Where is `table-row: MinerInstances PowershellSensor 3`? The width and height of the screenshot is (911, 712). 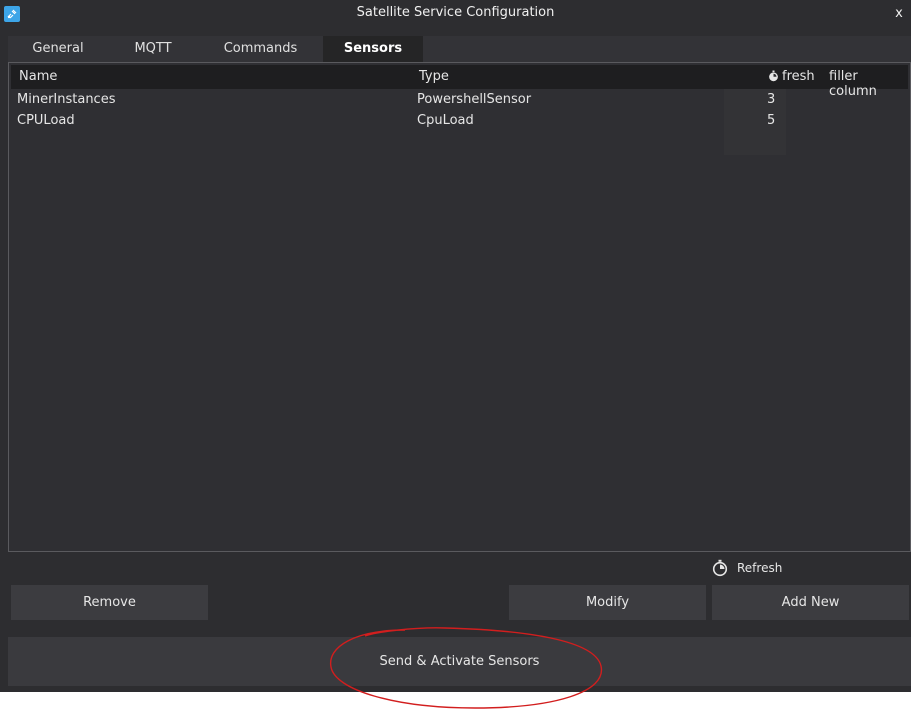
table-row: MinerInstances PowershellSensor 3 is located at coordinates (459, 100).